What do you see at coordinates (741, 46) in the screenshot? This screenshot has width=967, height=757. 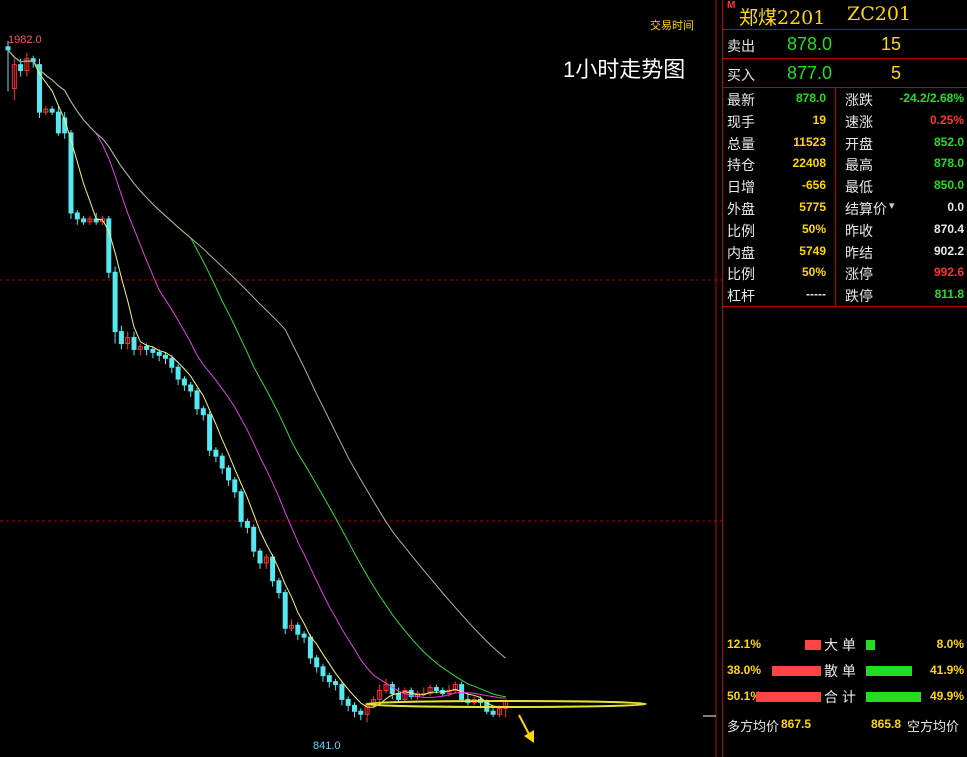 I see `ask-label: 卖出` at bounding box center [741, 46].